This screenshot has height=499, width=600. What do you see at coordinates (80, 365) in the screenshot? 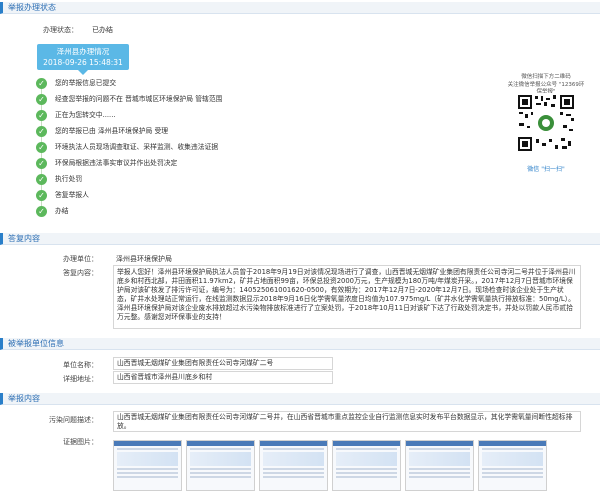
I see `unit-name-label: 单位名称：` at bounding box center [80, 365].